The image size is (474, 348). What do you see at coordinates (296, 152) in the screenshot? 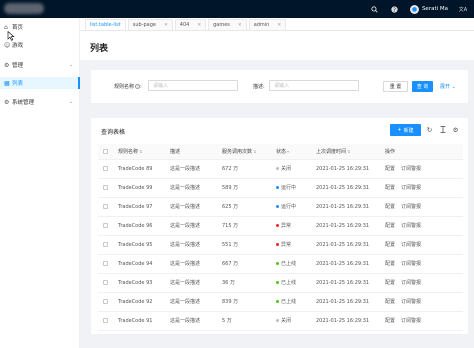
I see `column-header: 状态▾` at bounding box center [296, 152].